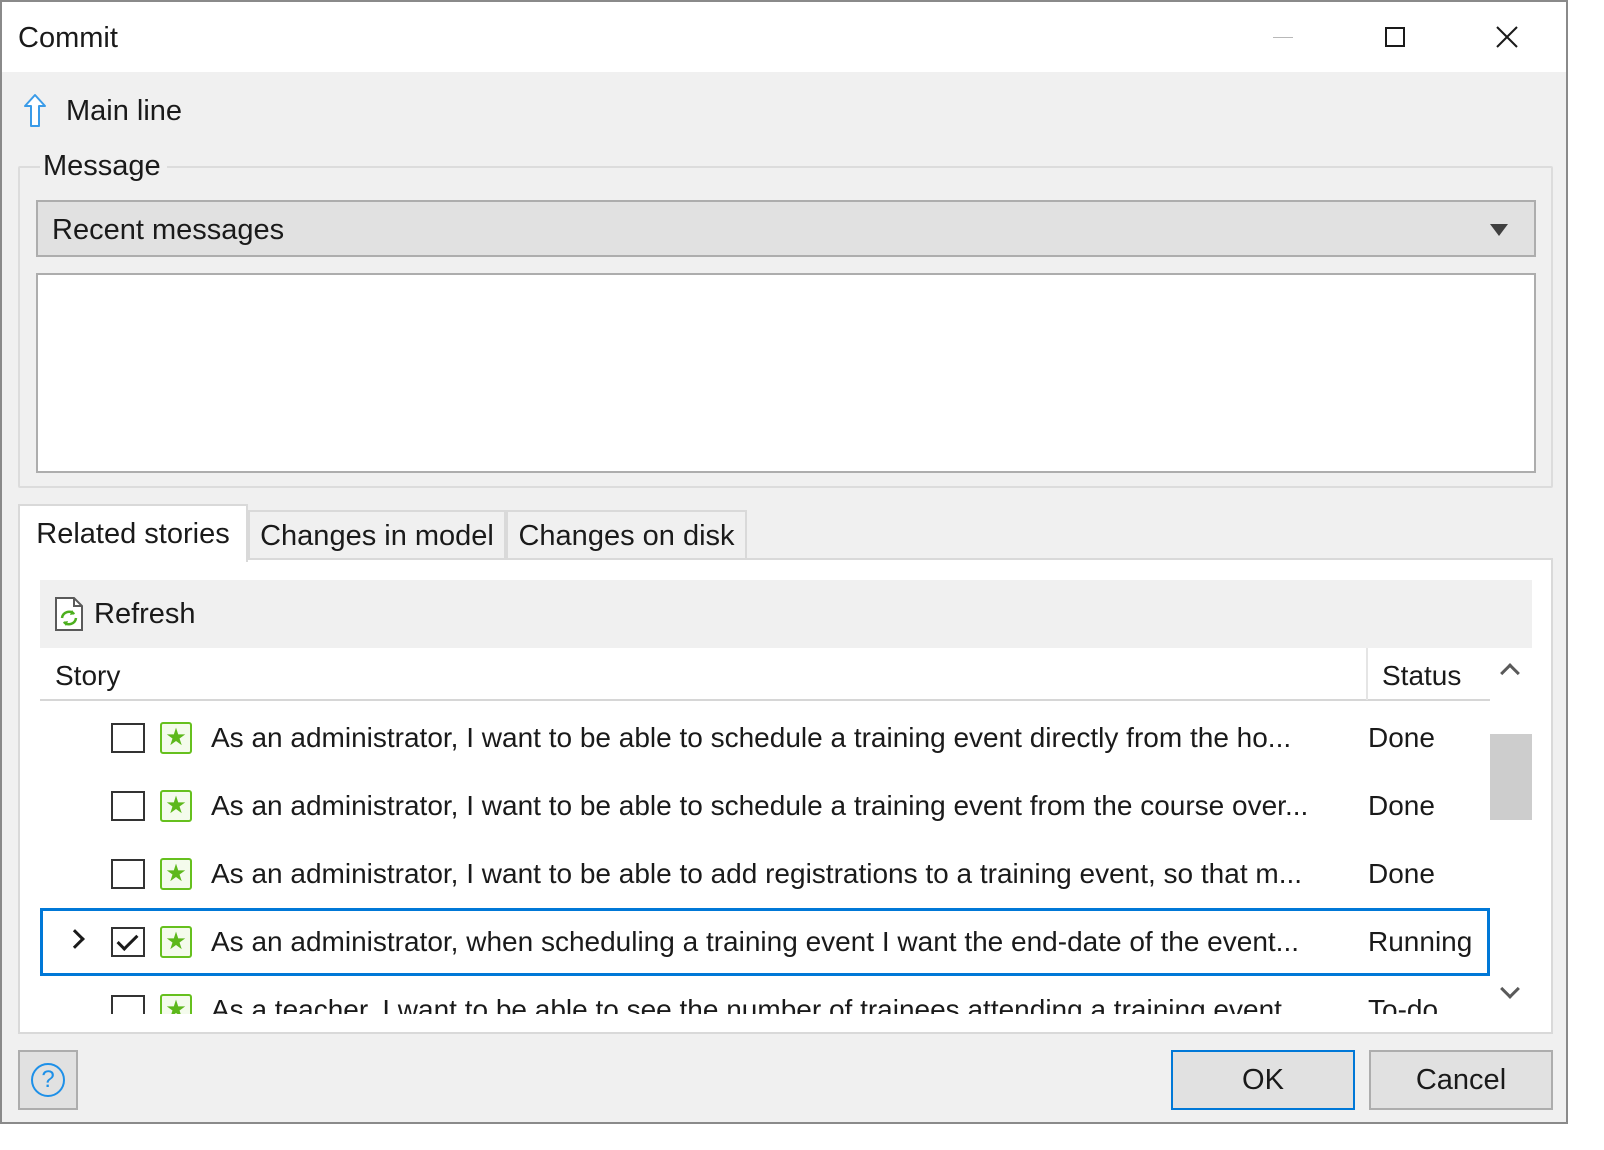 This screenshot has width=1604, height=1150. What do you see at coordinates (786, 228) in the screenshot?
I see `recent-messages-dropdown: Recent messages` at bounding box center [786, 228].